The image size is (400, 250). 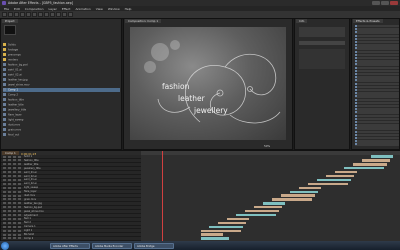 What do you see at coordinates (5, 245) in the screenshot?
I see `start-button-icon` at bounding box center [5, 245].